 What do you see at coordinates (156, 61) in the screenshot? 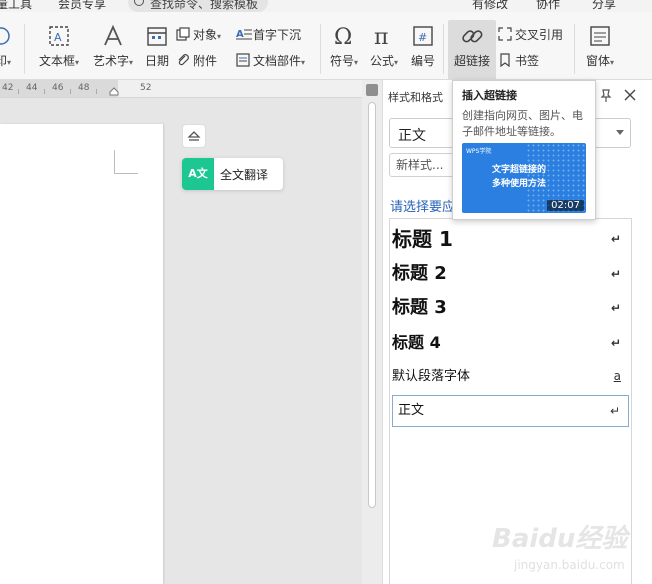
I see `date-label: 日期` at bounding box center [156, 61].